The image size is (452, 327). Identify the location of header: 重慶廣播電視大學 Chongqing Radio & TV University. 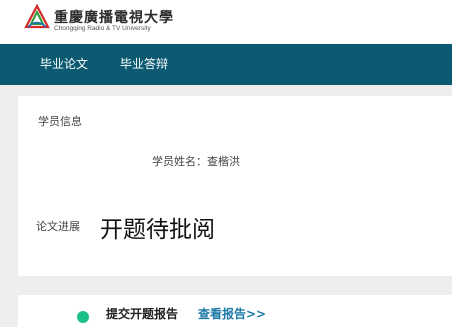
(226, 22).